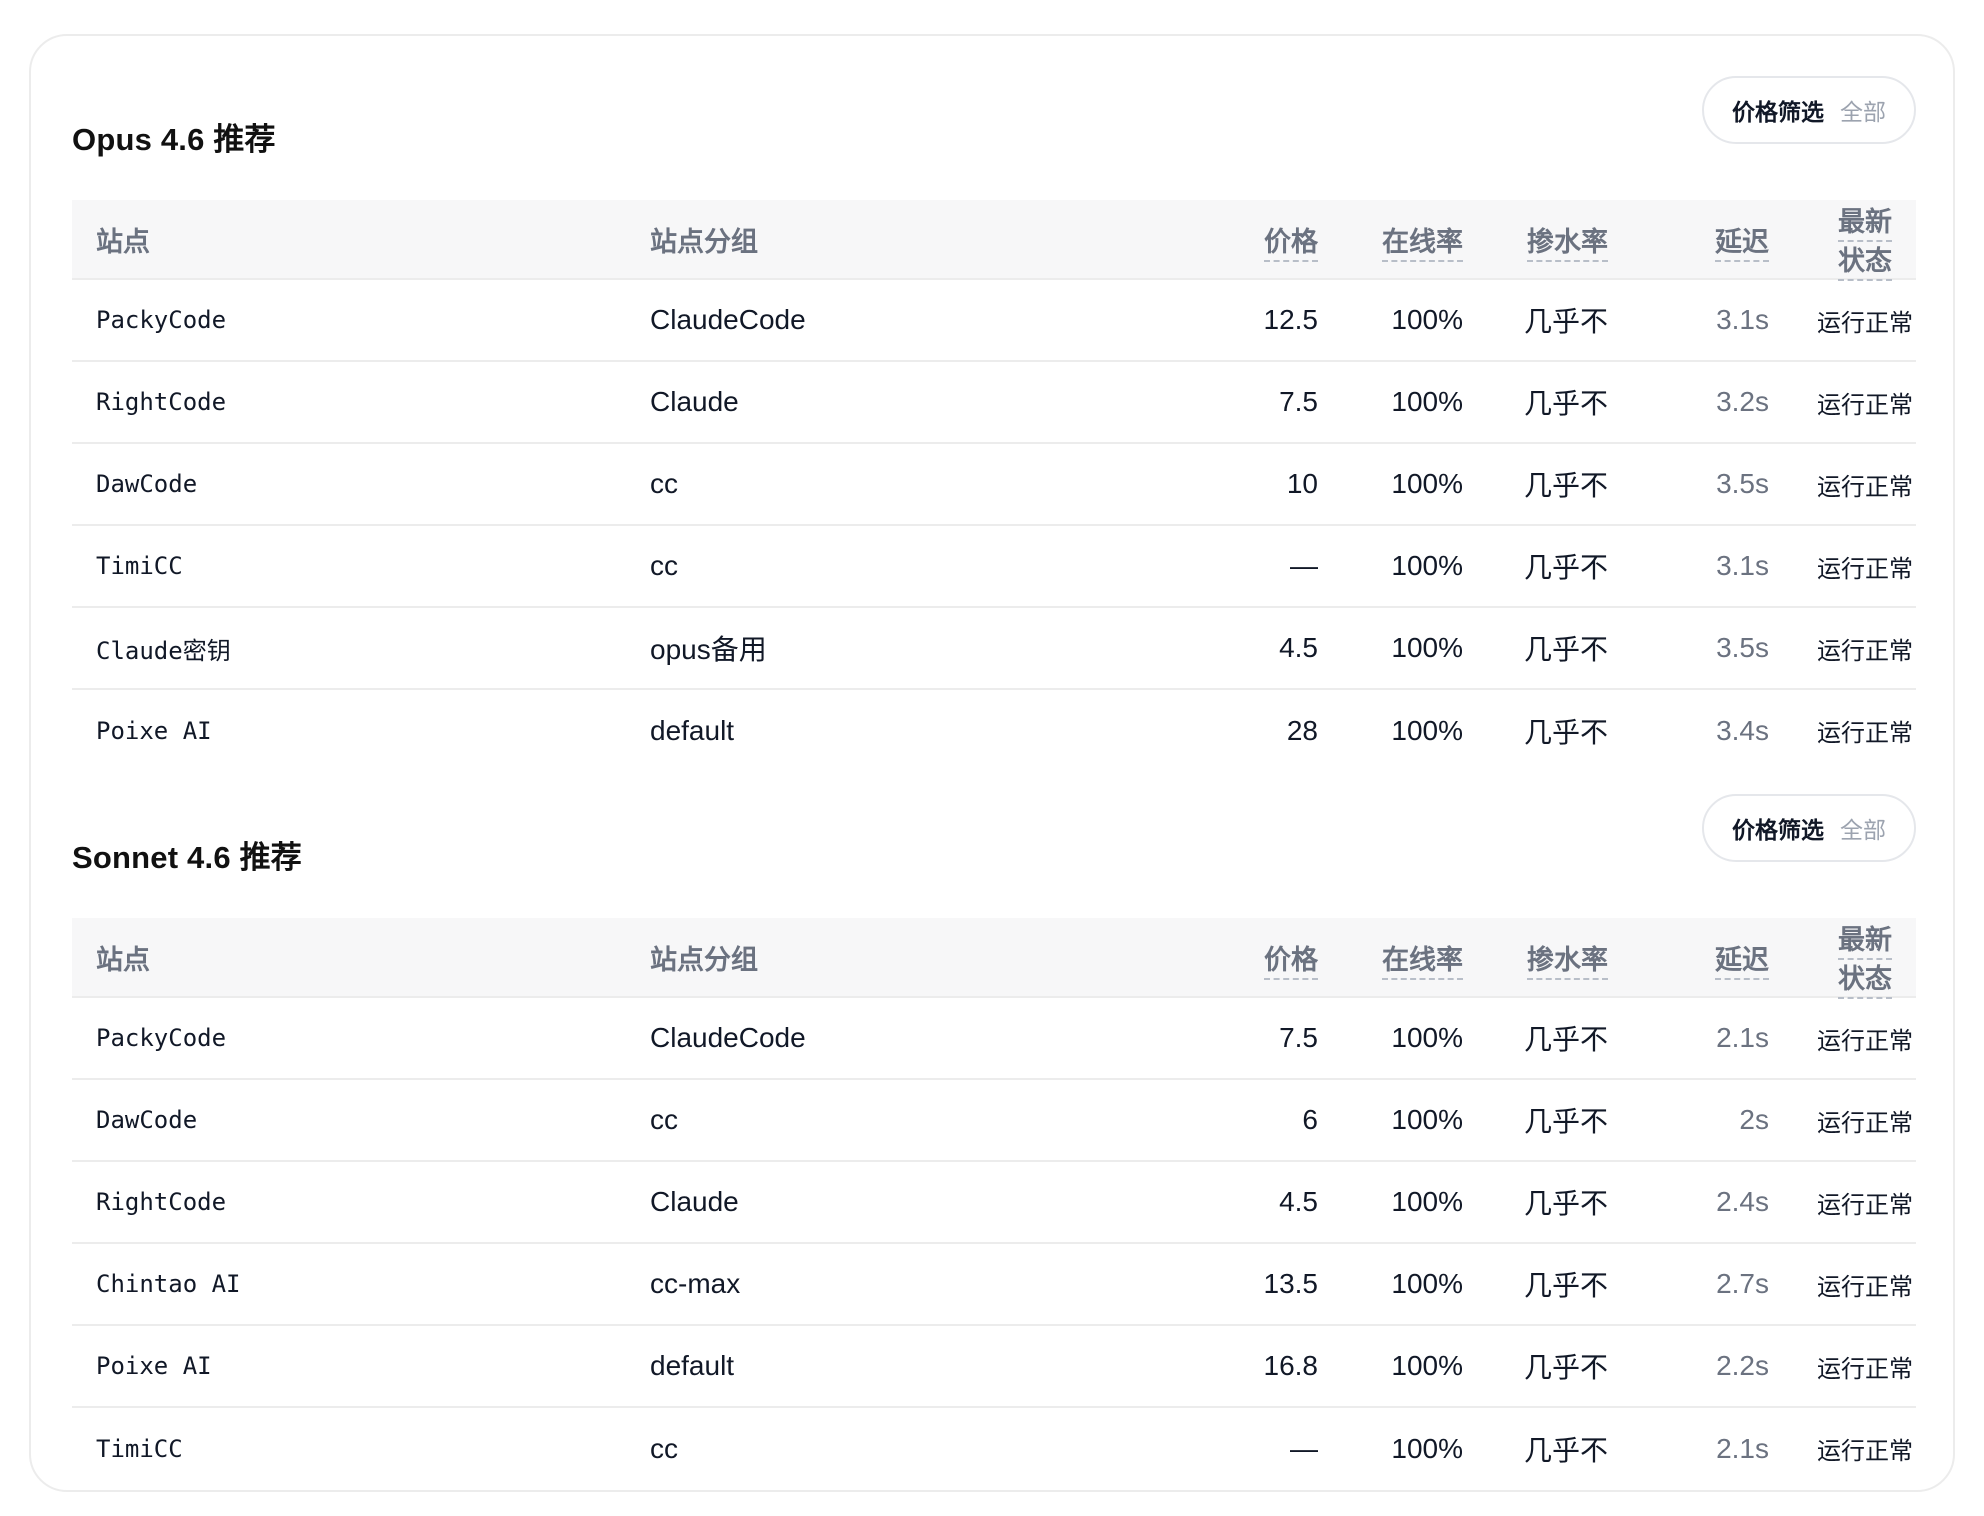 Image resolution: width=1984 pixels, height=1516 pixels. What do you see at coordinates (708, 649) in the screenshot?
I see `cell-group: opus备用` at bounding box center [708, 649].